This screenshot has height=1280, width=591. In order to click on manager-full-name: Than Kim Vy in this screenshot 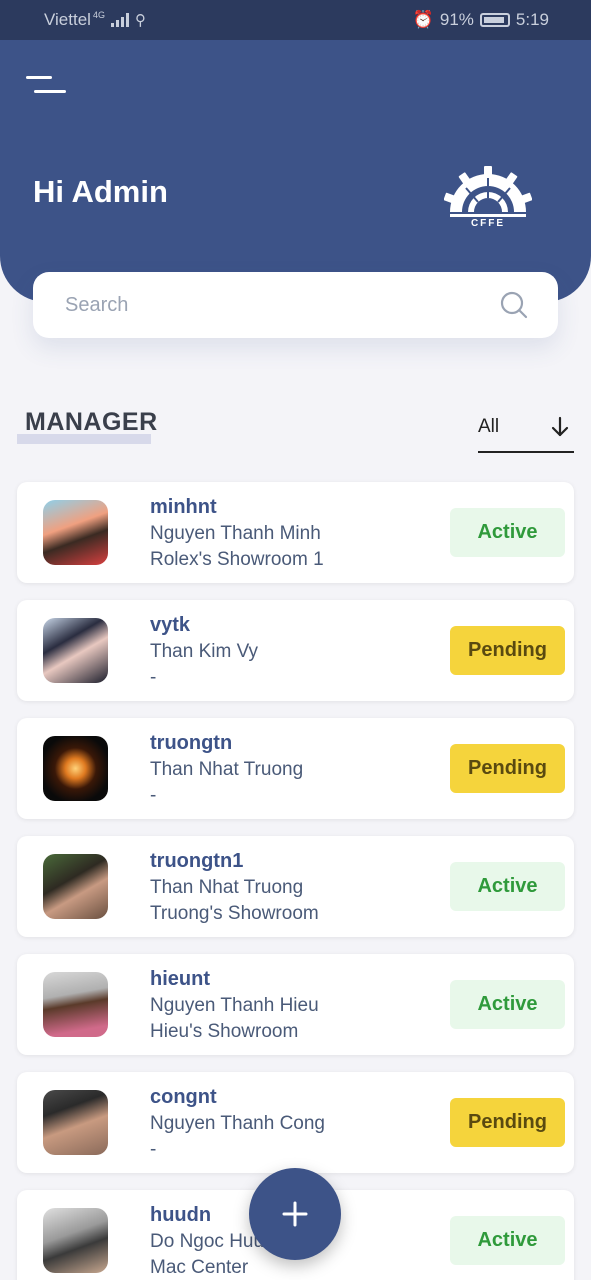, I will do `click(204, 651)`.